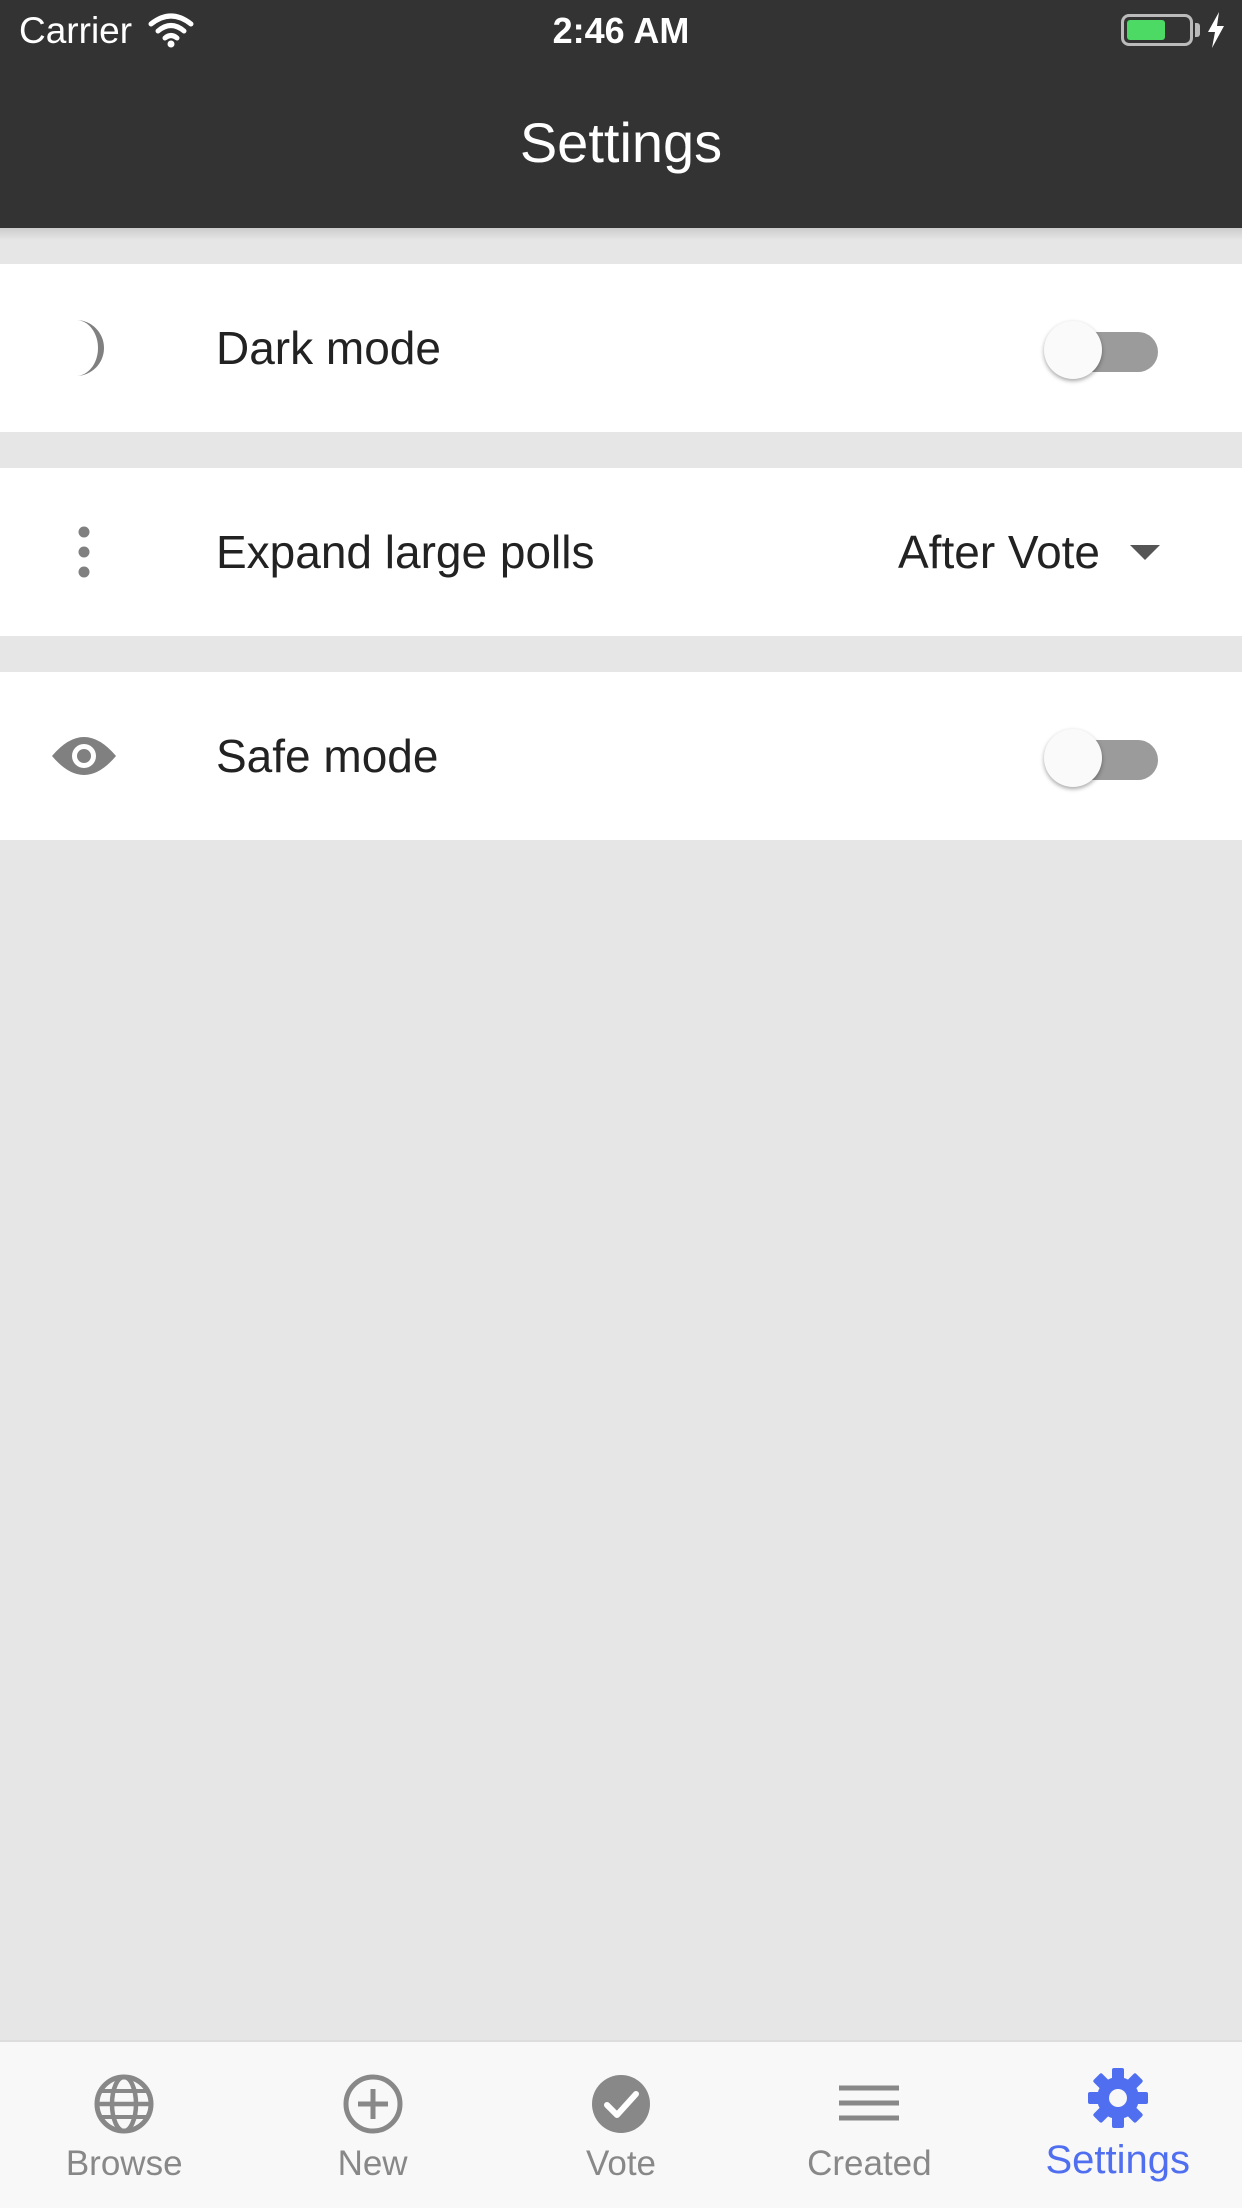 Image resolution: width=1242 pixels, height=2208 pixels. I want to click on expand-large-polls-label: Expand large polls, so click(405, 552).